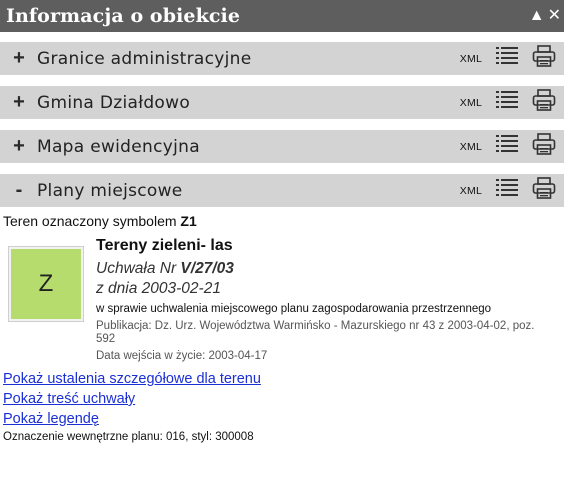 The image size is (564, 483). I want to click on show-legend-link: Pokaż legendę, so click(283, 419).